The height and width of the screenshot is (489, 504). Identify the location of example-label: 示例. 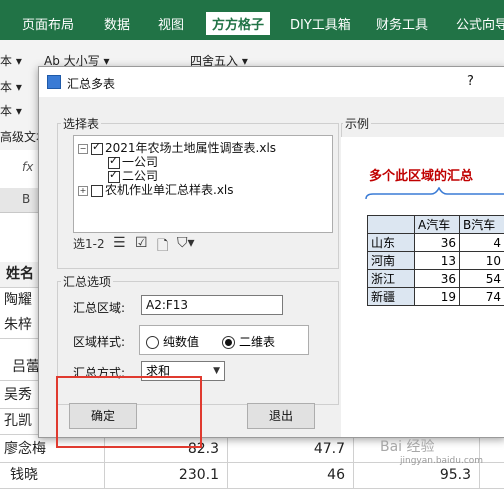
(357, 123).